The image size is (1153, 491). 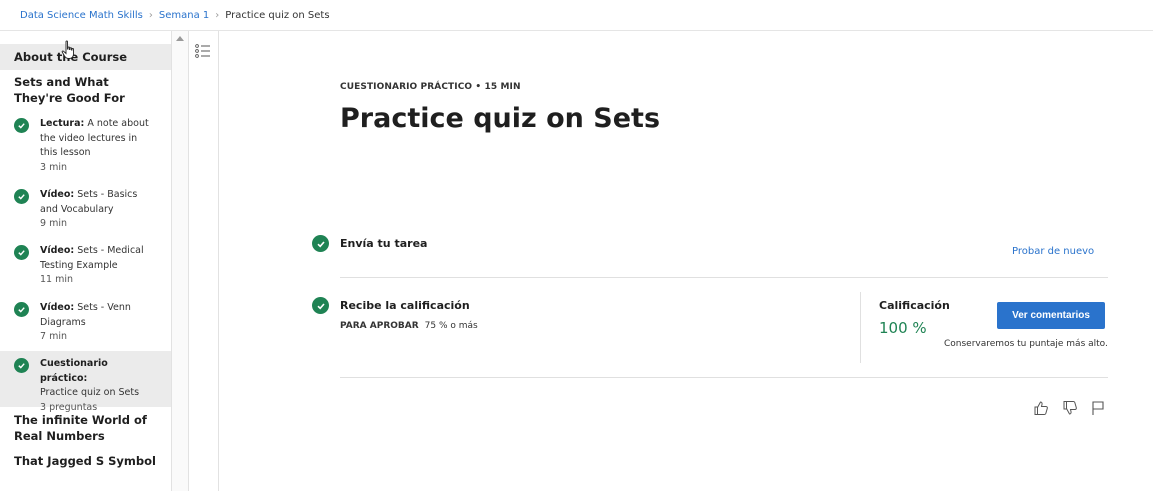 I want to click on submit-step-label: Envía tu tarea, so click(x=384, y=243).